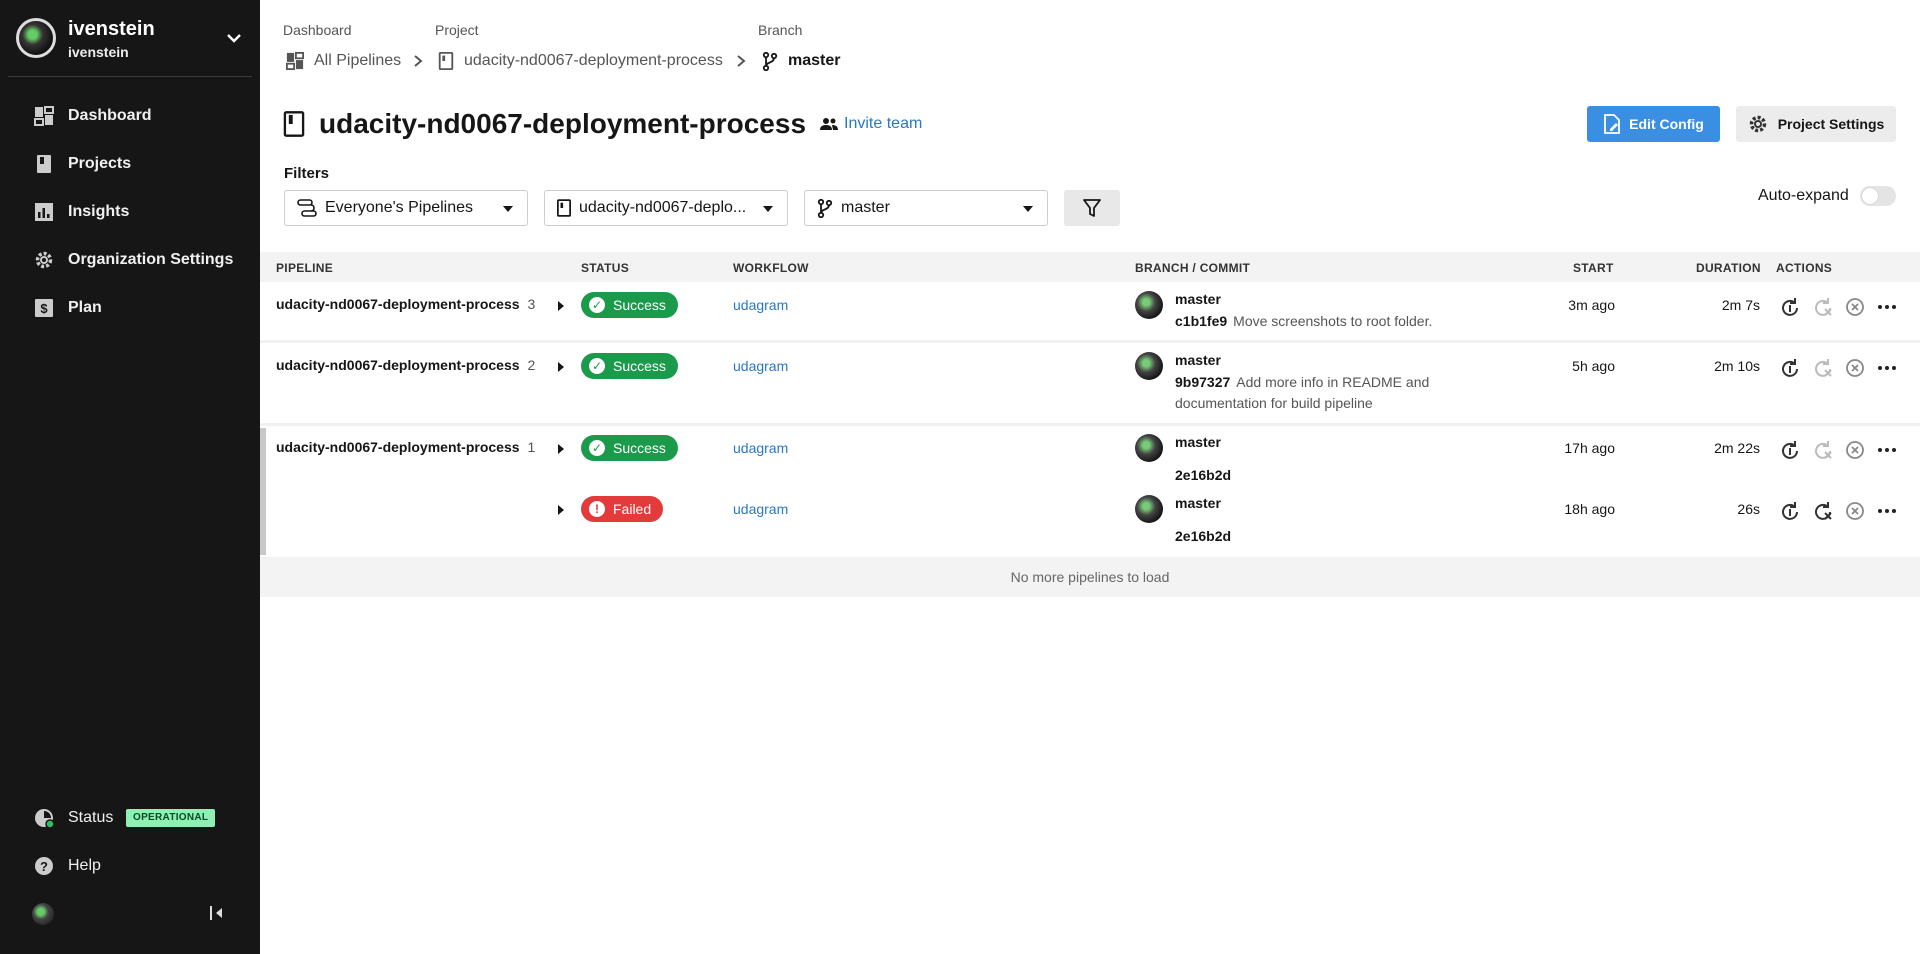 Image resolution: width=1920 pixels, height=954 pixels. Describe the element at coordinates (446, 61) in the screenshot. I see `project-icon` at that location.